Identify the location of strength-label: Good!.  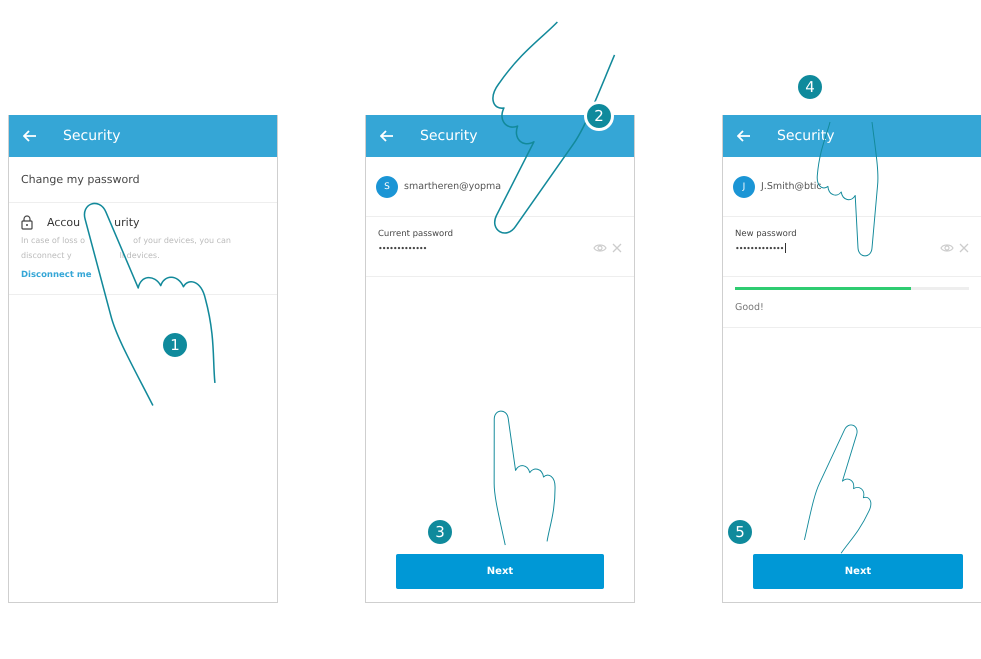
(750, 307).